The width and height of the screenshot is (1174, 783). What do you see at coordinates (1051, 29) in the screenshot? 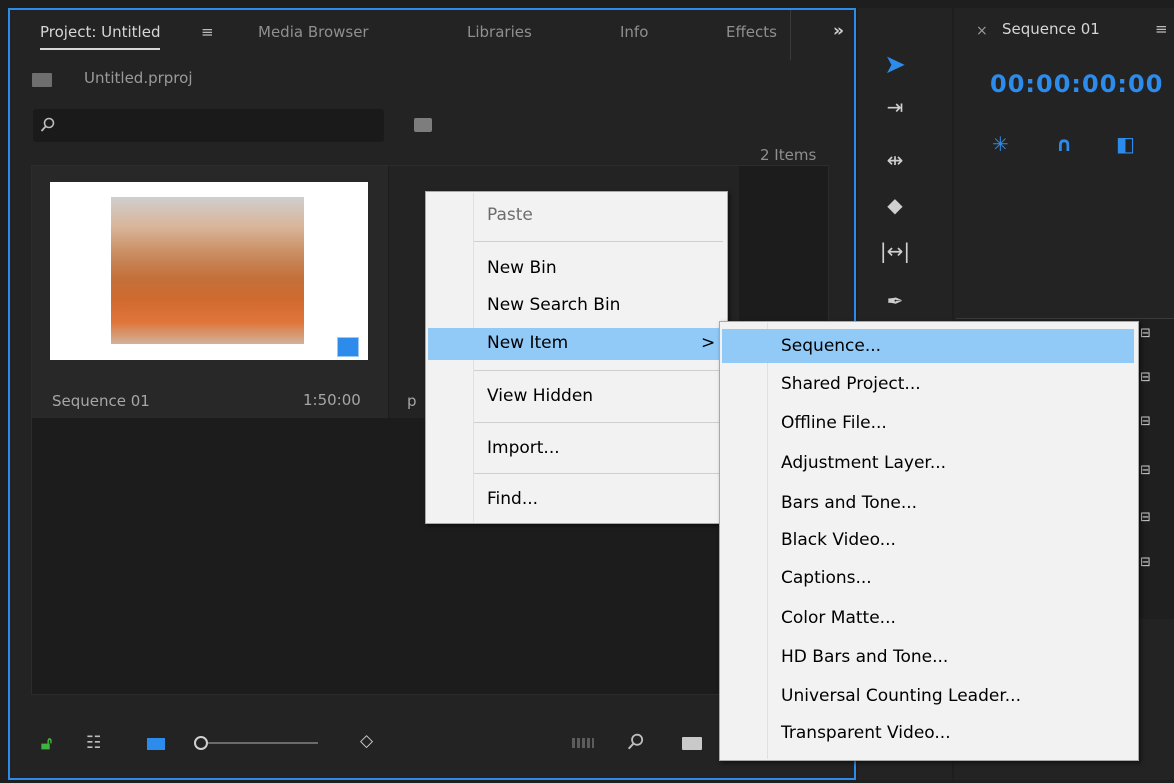
I see `tab-sequence: Sequence 01` at bounding box center [1051, 29].